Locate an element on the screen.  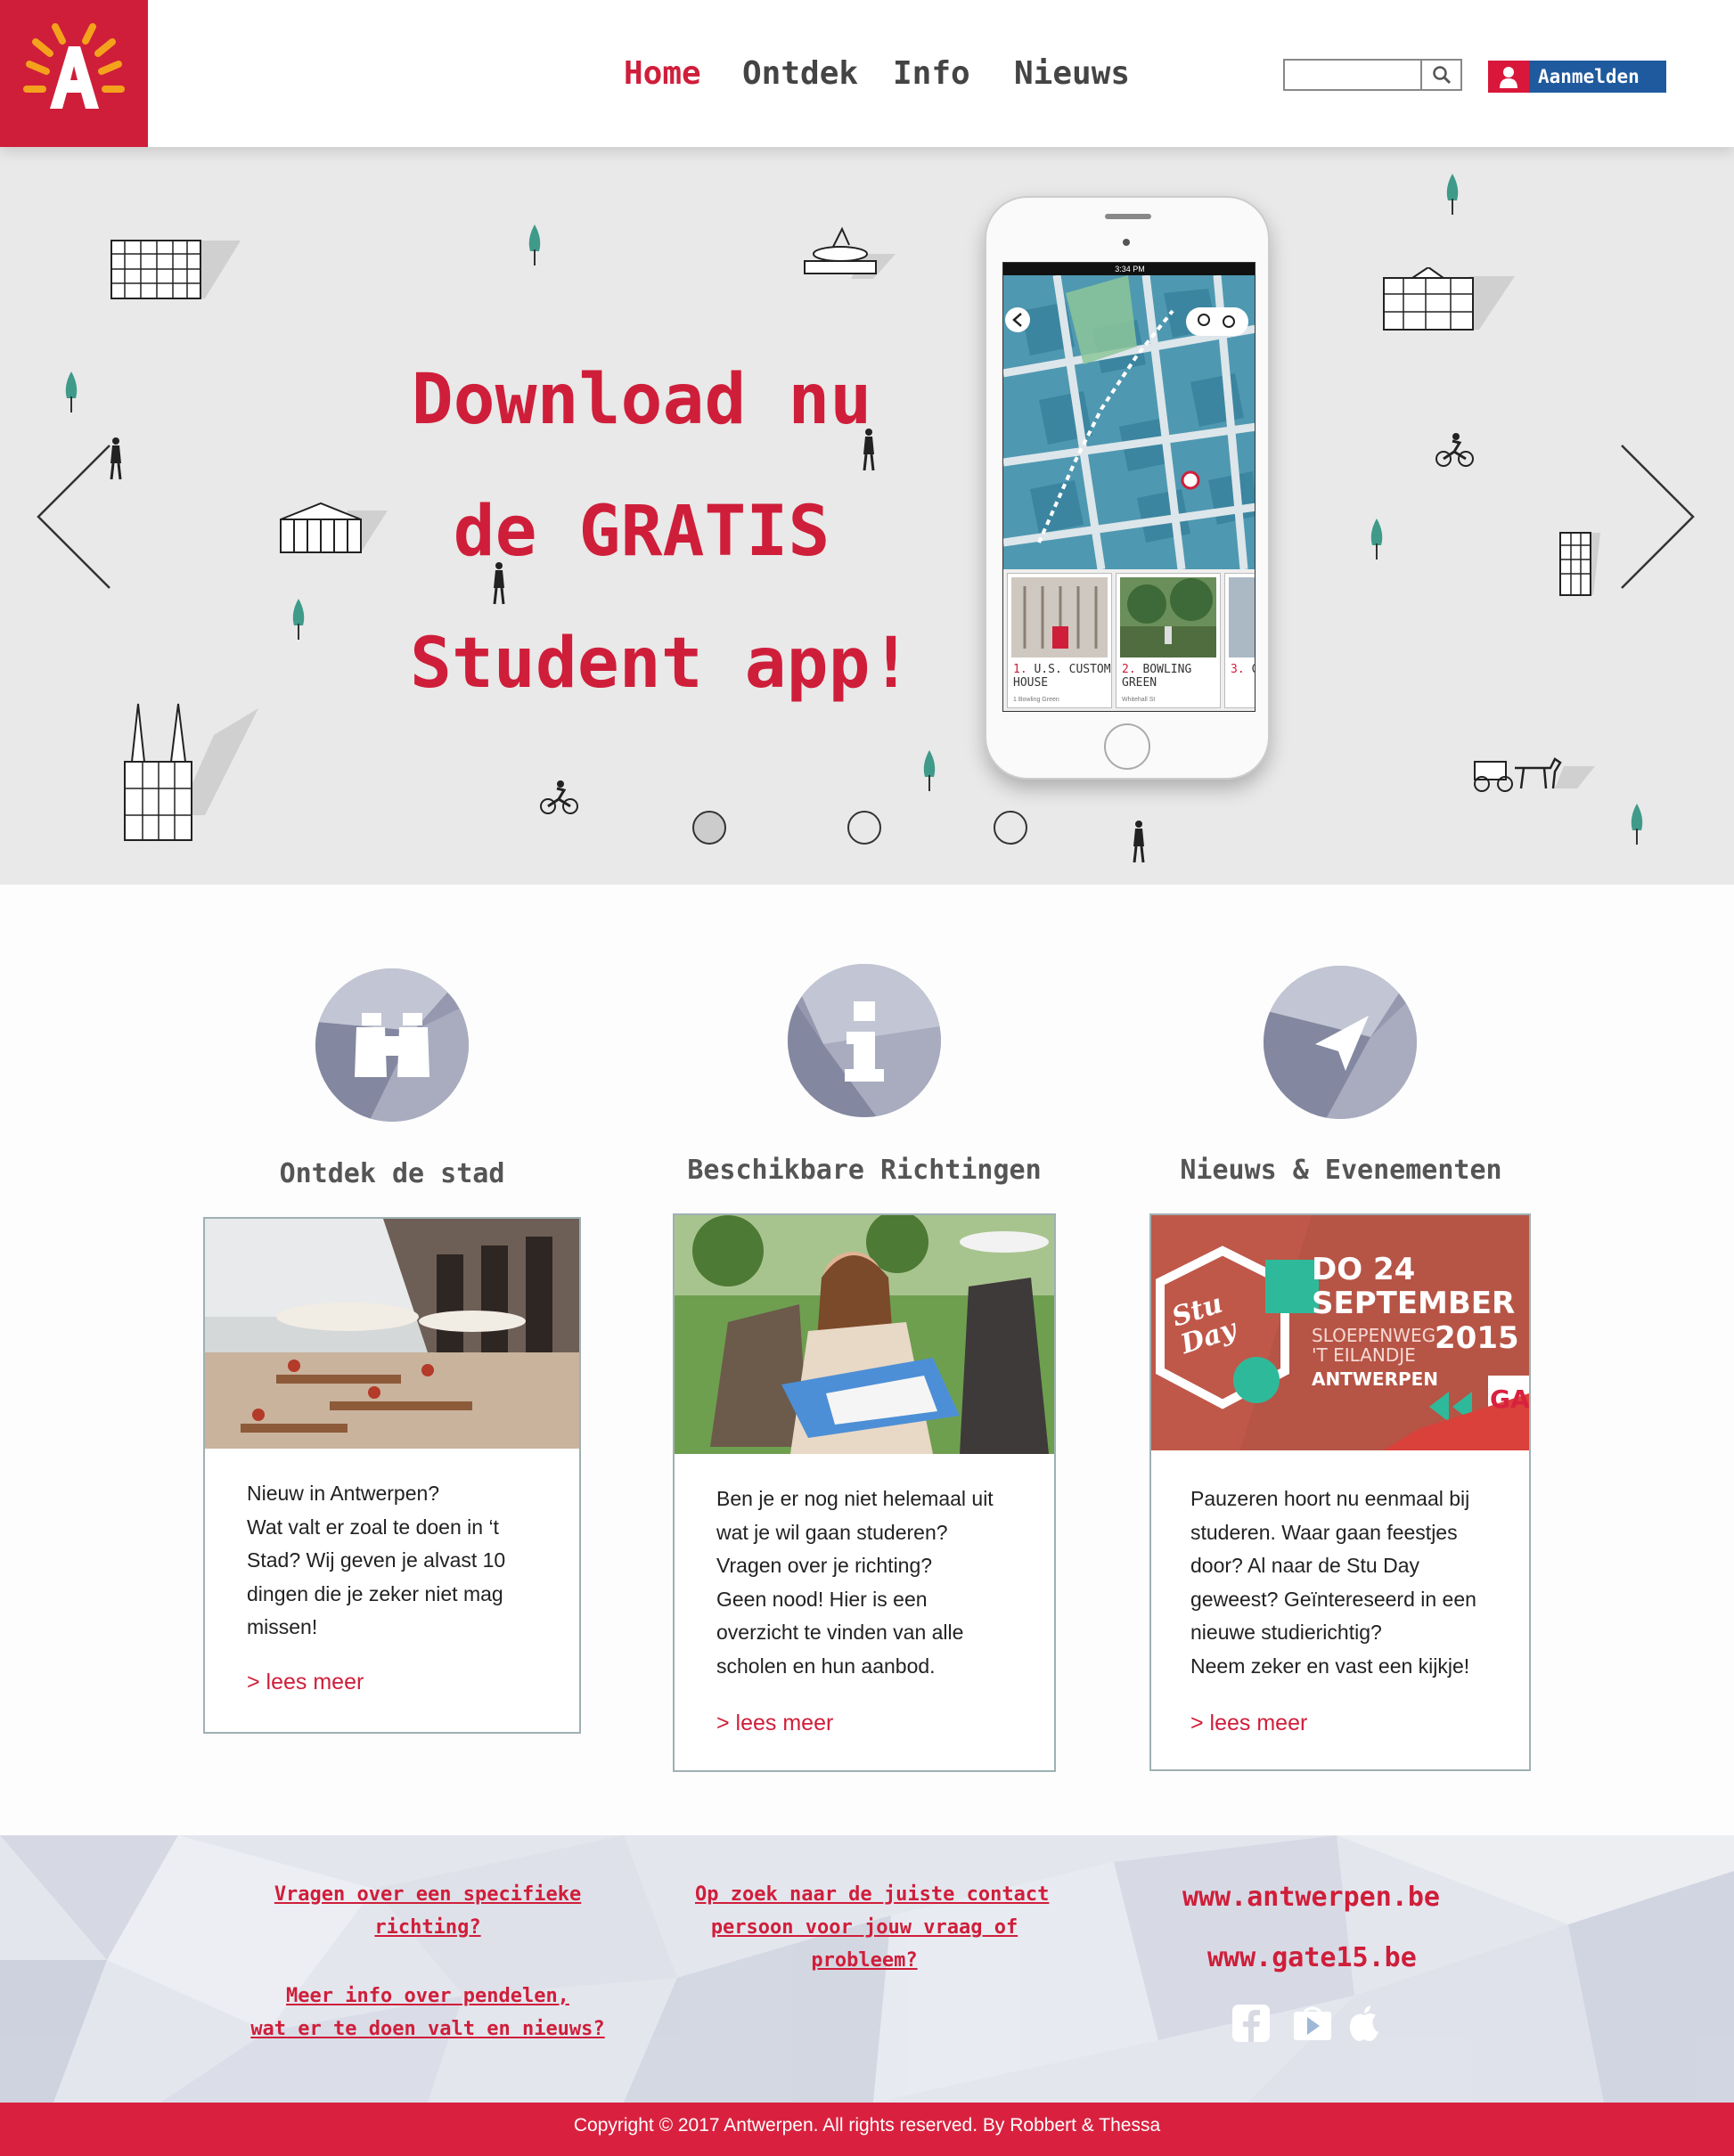
phone-camera is located at coordinates (1126, 242).